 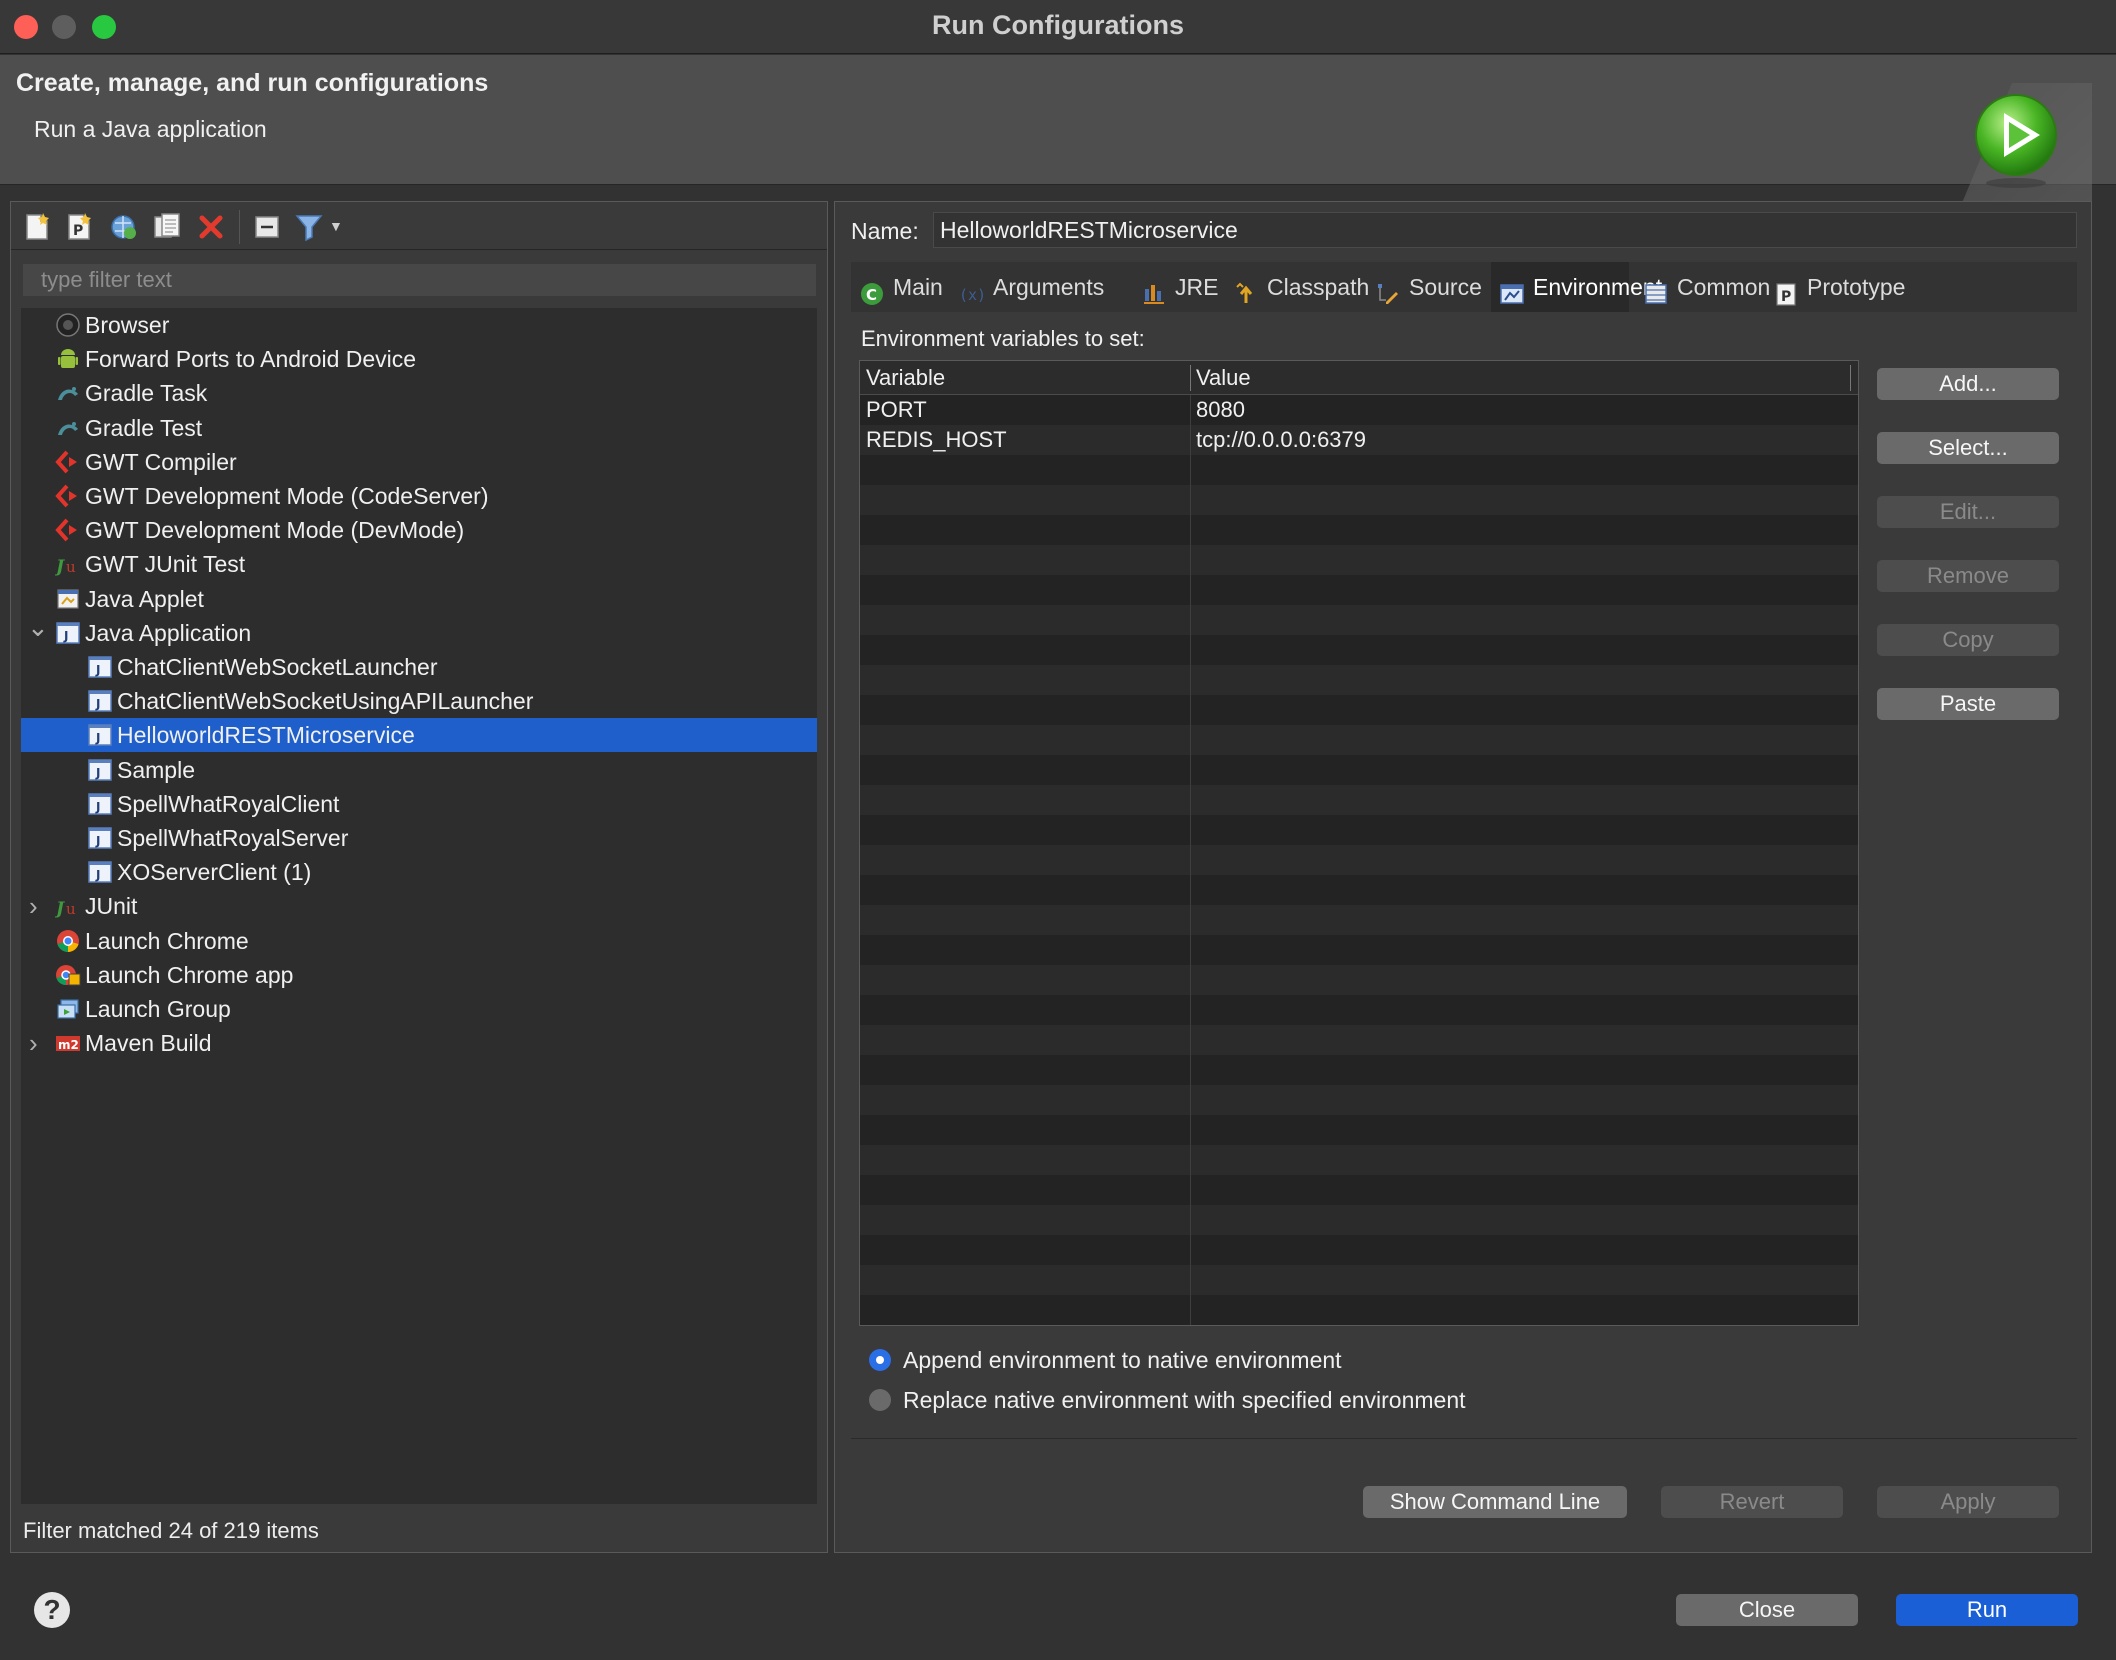 I want to click on divider, so click(x=1464, y=1438).